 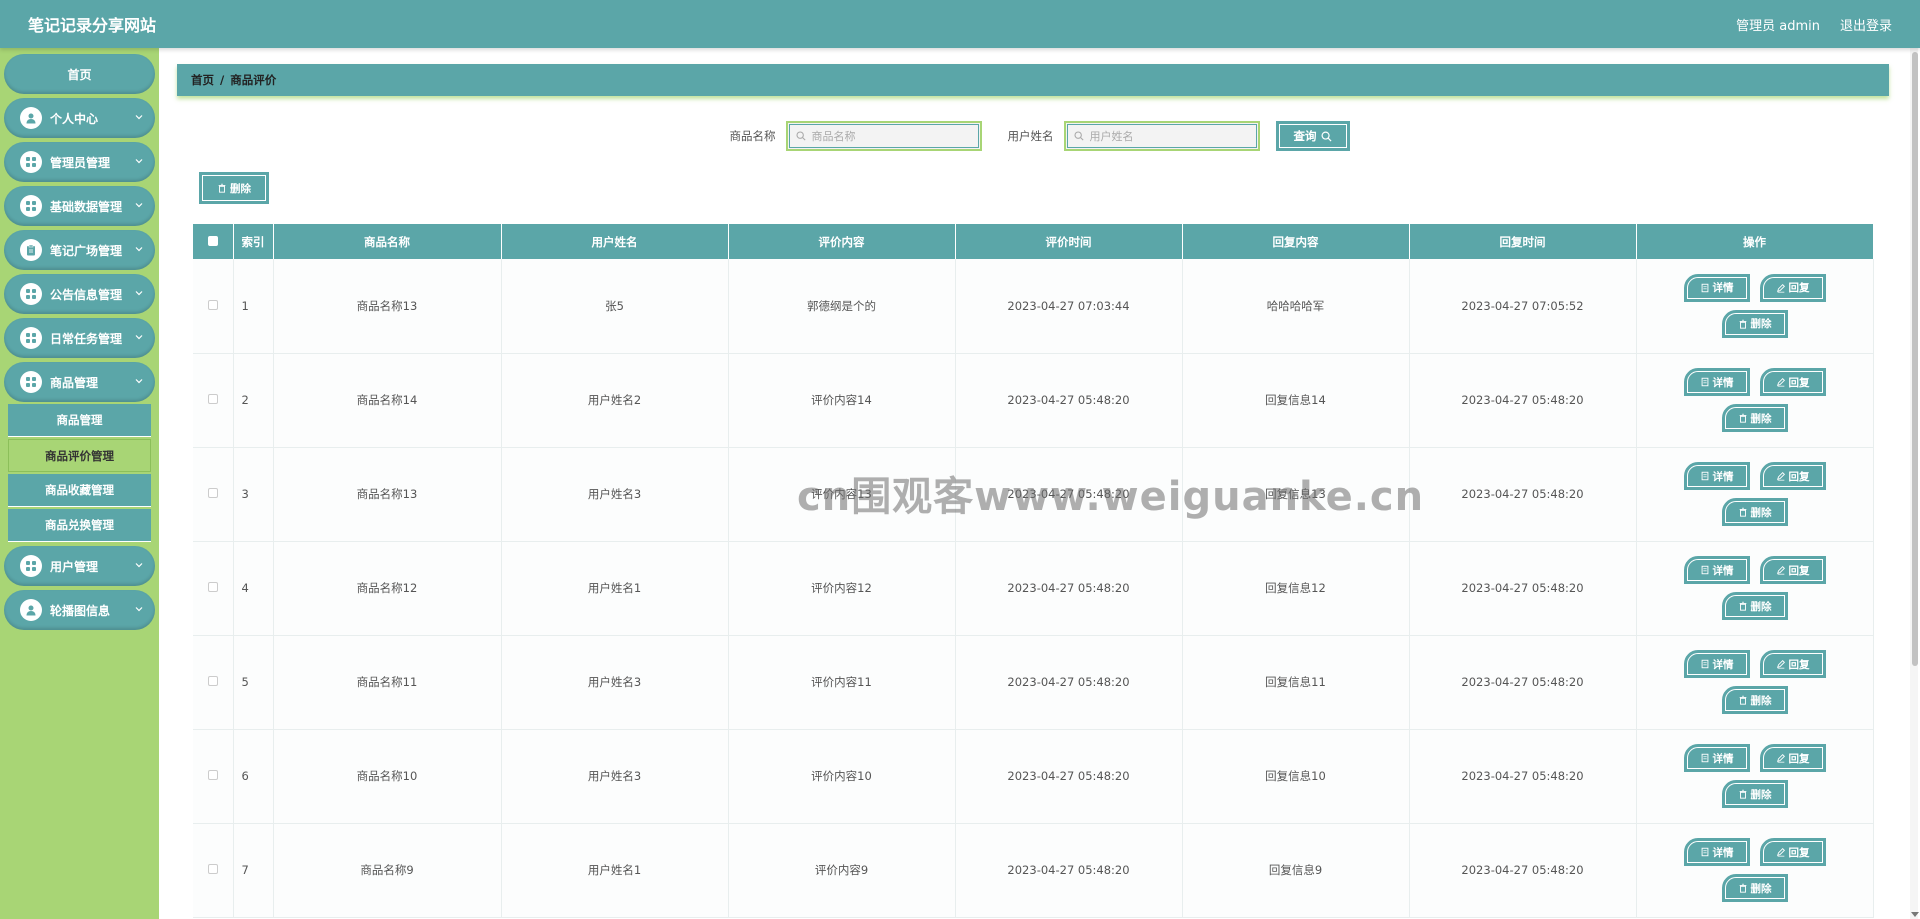 I want to click on table-cell: 回复信息12, so click(x=1296, y=588).